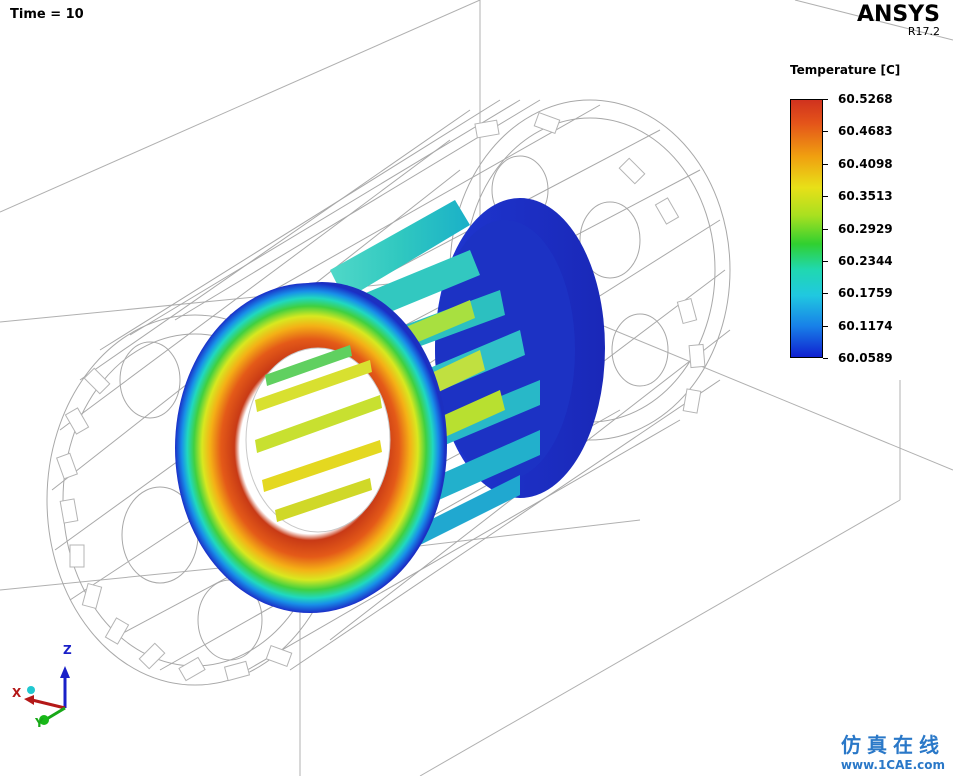  Describe the element at coordinates (865, 293) in the screenshot. I see `legend-value: 60.1759` at that location.